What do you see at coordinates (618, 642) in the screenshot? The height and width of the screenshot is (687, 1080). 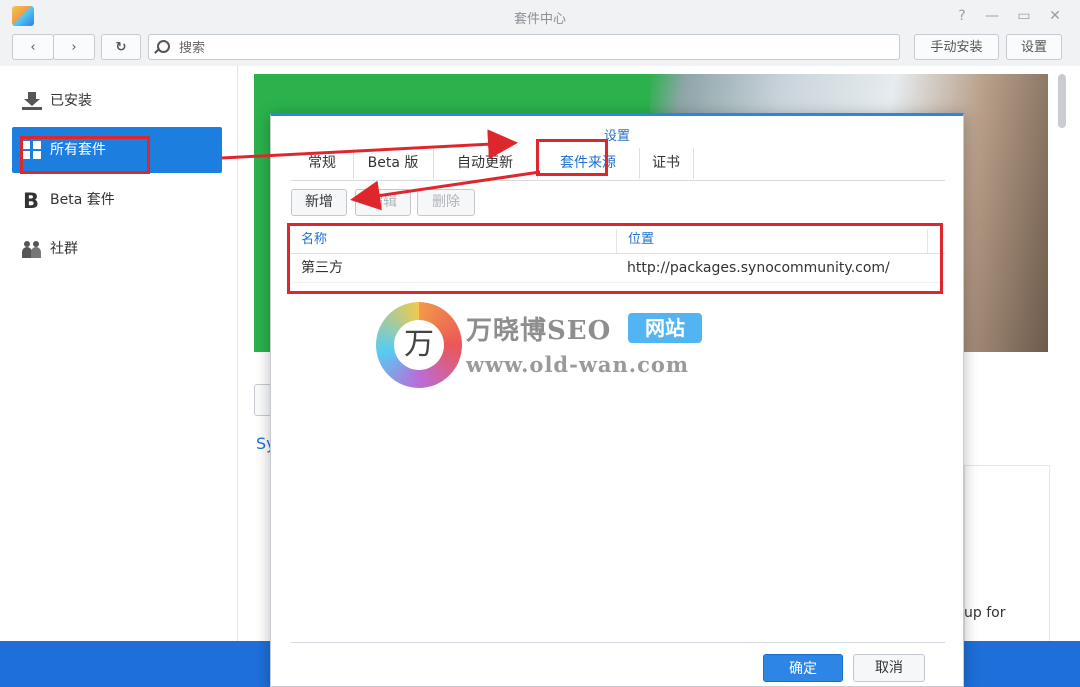 I see `footer-divider` at bounding box center [618, 642].